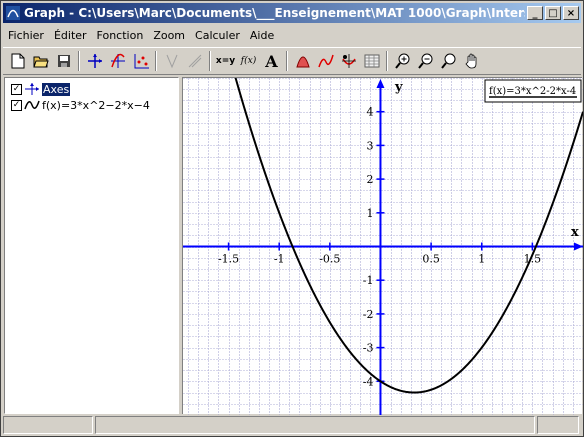  Describe the element at coordinates (571, 13) in the screenshot. I see `close-button: ×` at that location.